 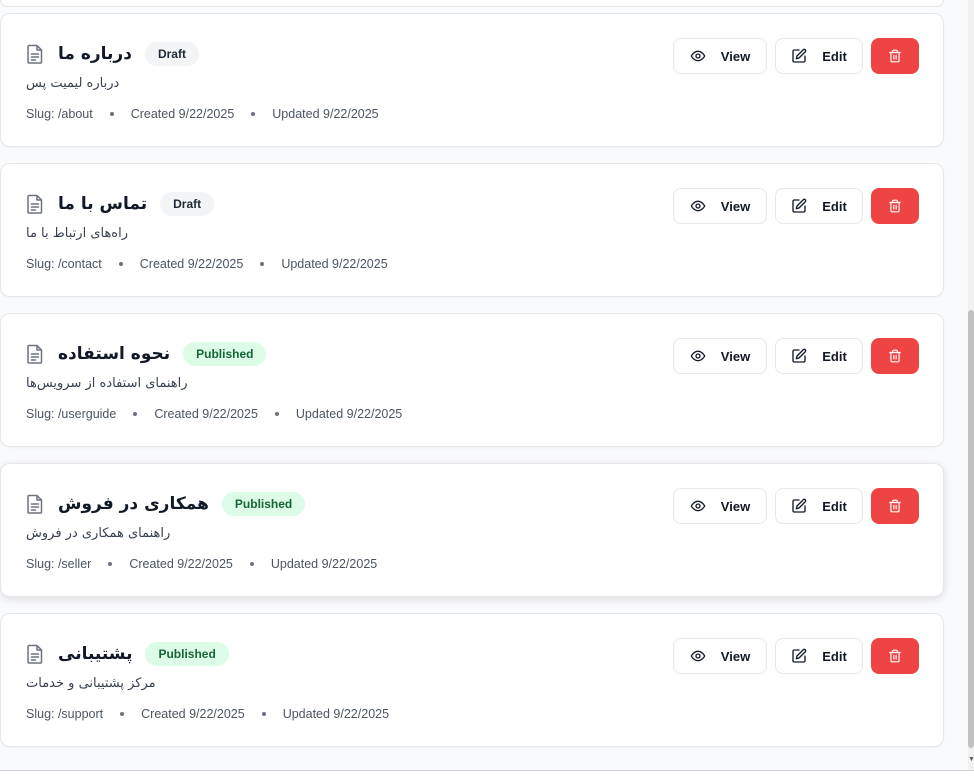 What do you see at coordinates (95, 654) in the screenshot?
I see `page-title: پشتیبانی` at bounding box center [95, 654].